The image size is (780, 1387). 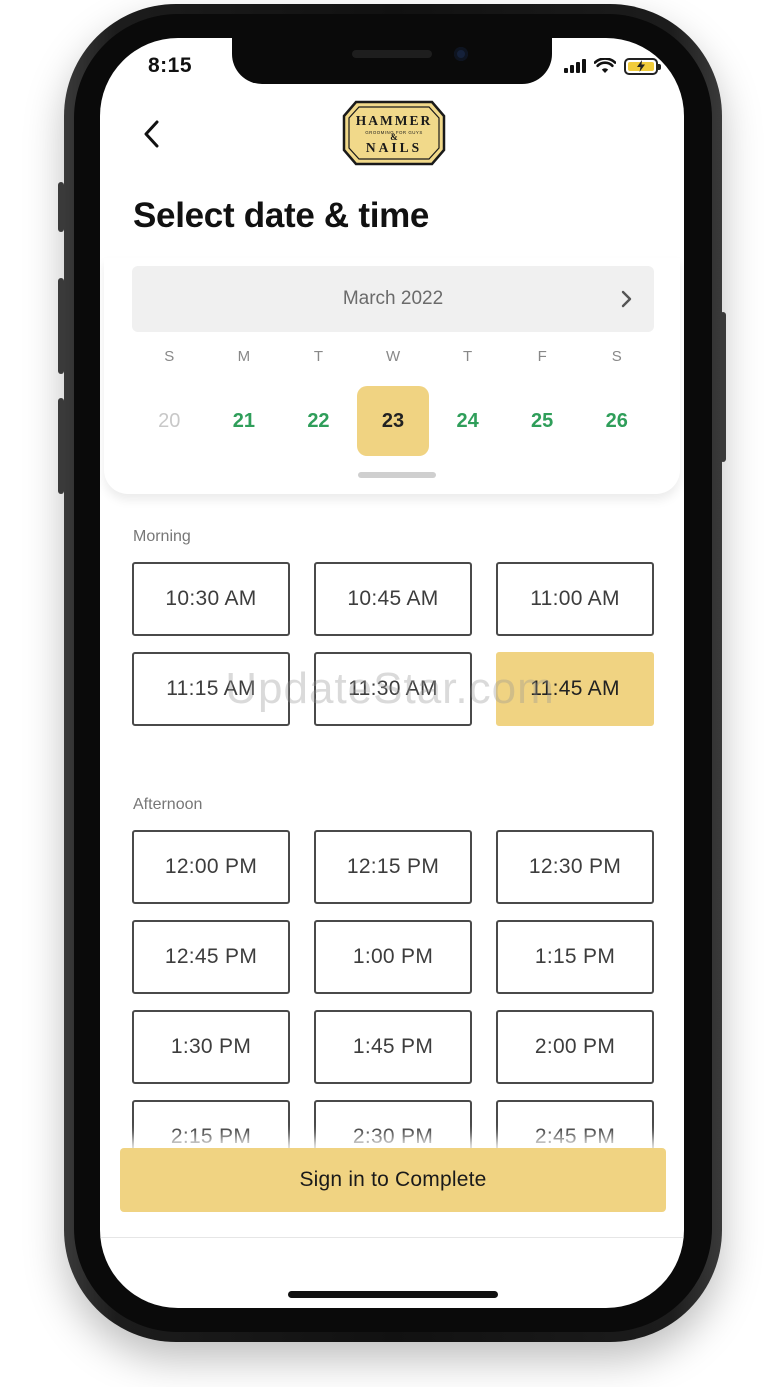 I want to click on weekday-label: F, so click(x=542, y=356).